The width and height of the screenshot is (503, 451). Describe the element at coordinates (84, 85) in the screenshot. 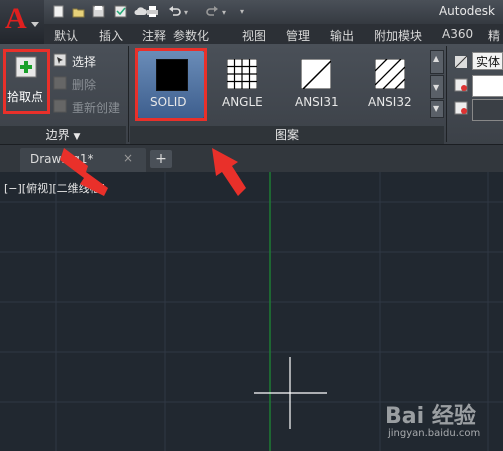

I see `delete-label: 删除` at that location.